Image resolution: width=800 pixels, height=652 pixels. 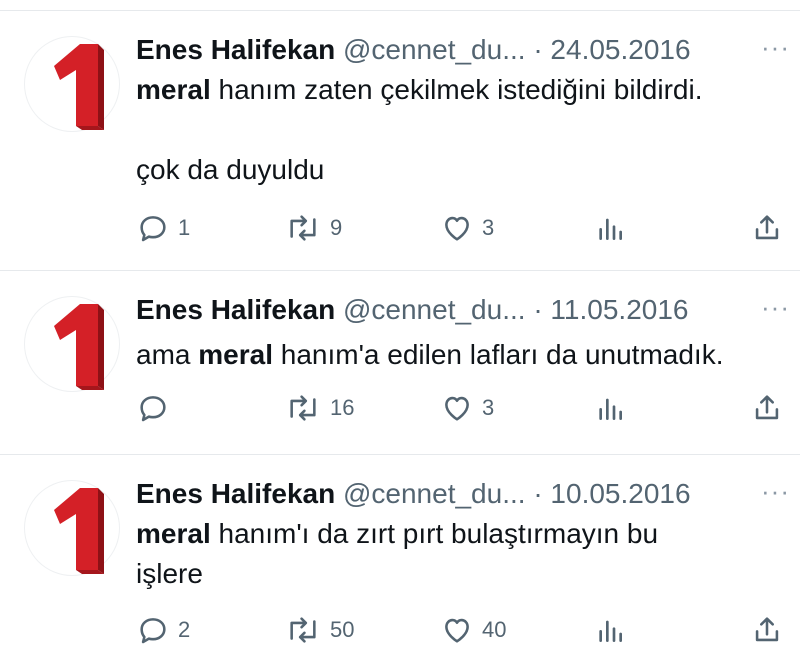 I want to click on tweet-text-rest: hanım'a edilen lafları da unutmadık., so click(x=498, y=354).